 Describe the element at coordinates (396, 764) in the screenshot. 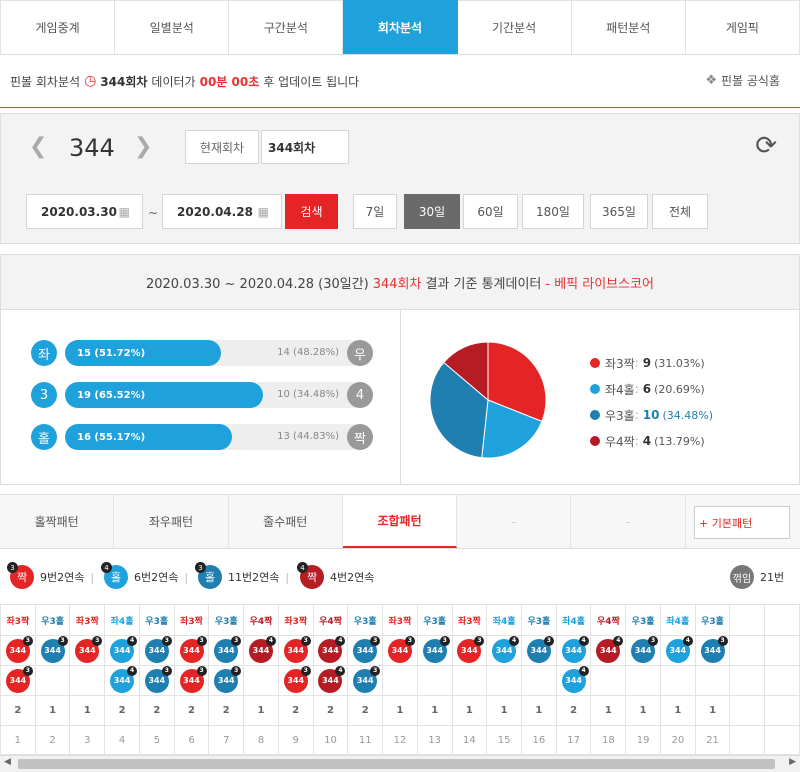

I see `scrollbar-thumb` at that location.